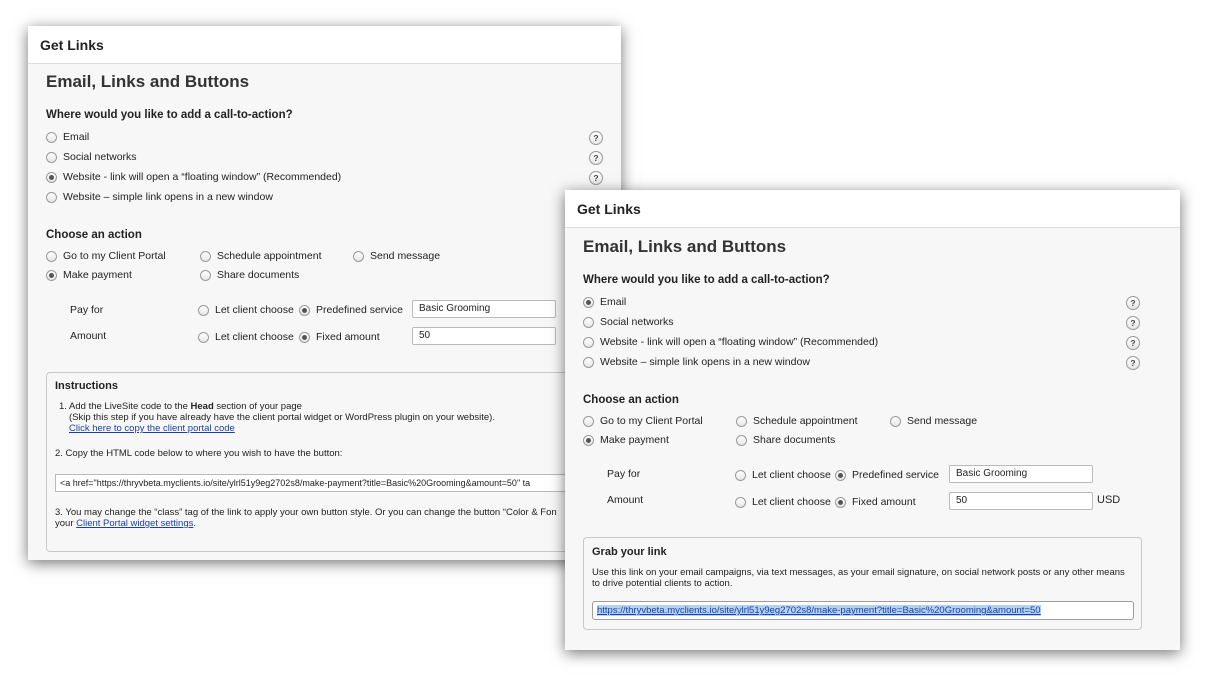 The width and height of the screenshot is (1207, 680). I want to click on option-label: Go to my Client Portal, so click(114, 256).